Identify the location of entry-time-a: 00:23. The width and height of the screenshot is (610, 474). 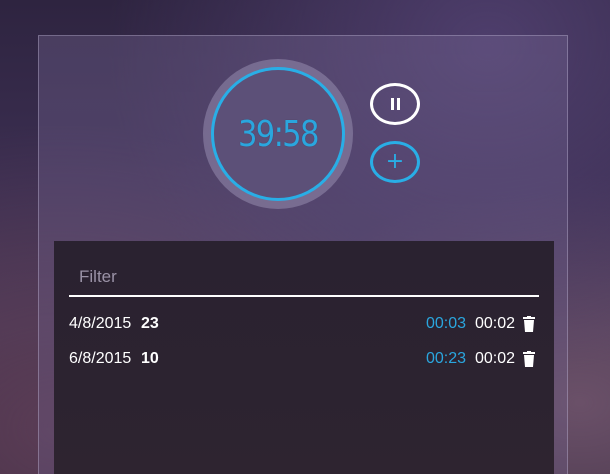
(445, 358).